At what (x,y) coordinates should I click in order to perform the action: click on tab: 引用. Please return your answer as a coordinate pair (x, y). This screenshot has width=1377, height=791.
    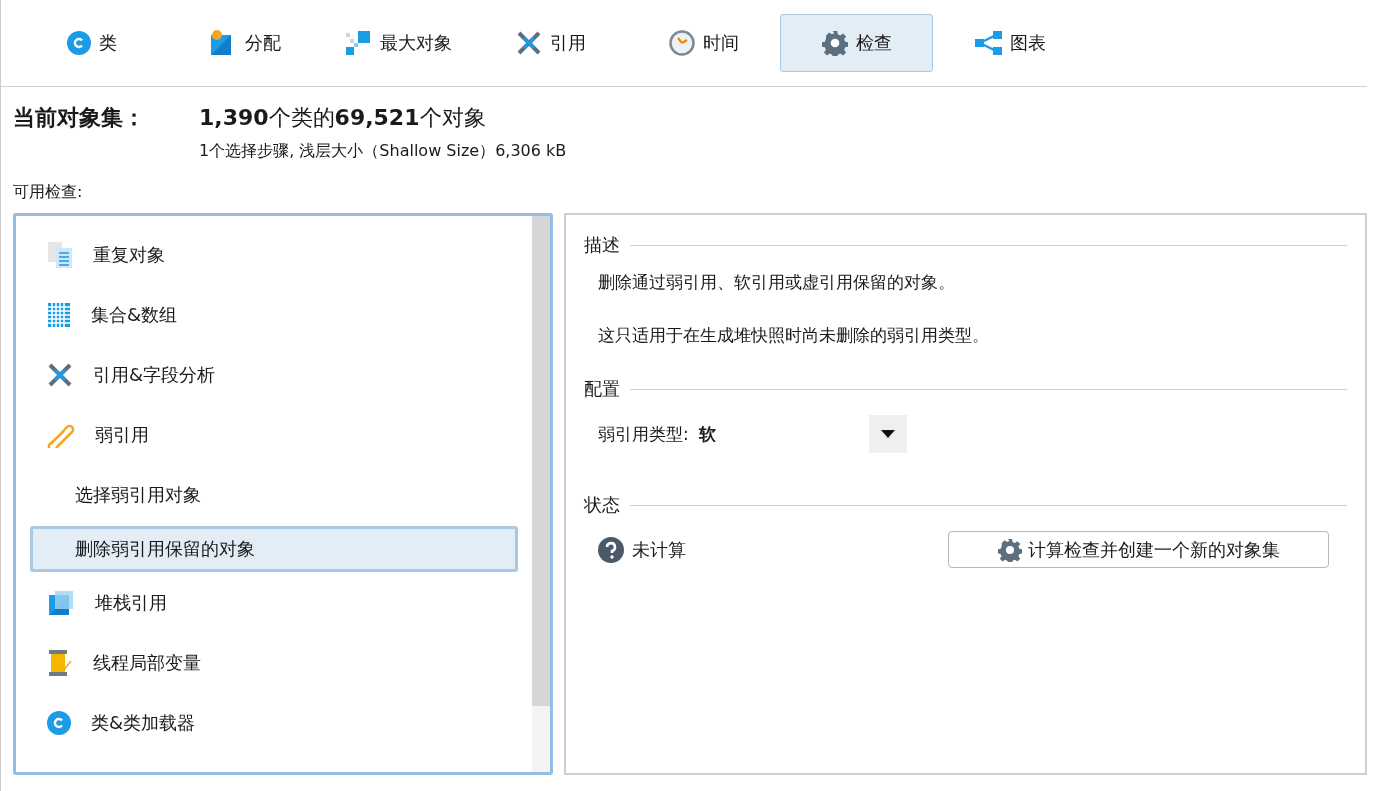
    Looking at the image, I should click on (550, 43).